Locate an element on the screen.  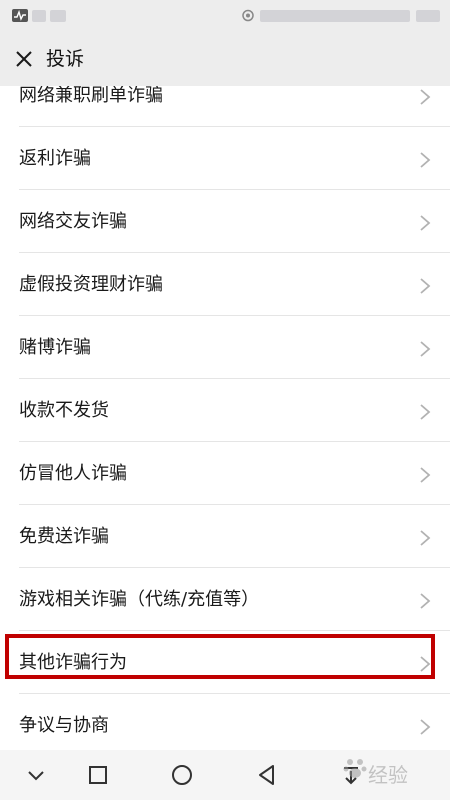
status-icons-blurred is located at coordinates (335, 16).